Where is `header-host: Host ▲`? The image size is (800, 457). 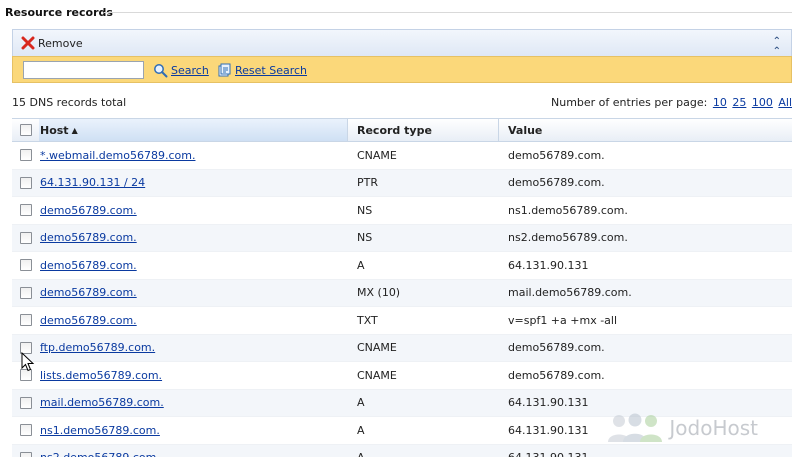
header-host: Host ▲ is located at coordinates (193, 130).